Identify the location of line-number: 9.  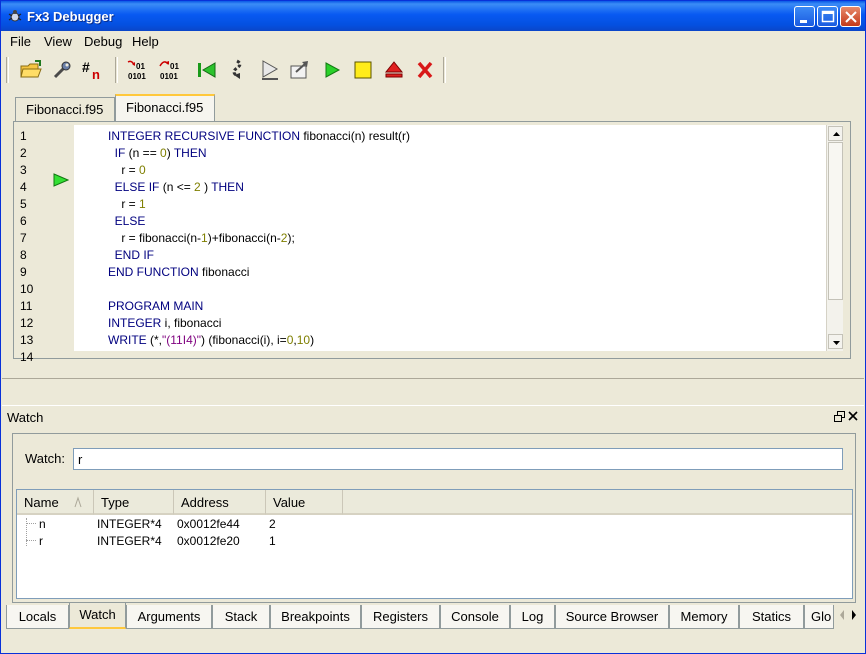
(32, 272).